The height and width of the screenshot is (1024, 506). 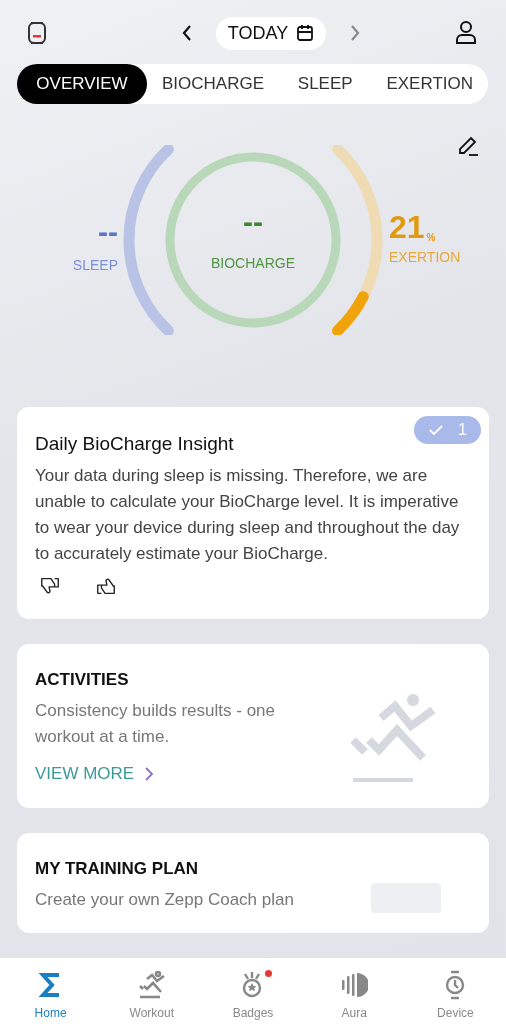 I want to click on tab: OVERVIEW, so click(x=82, y=84).